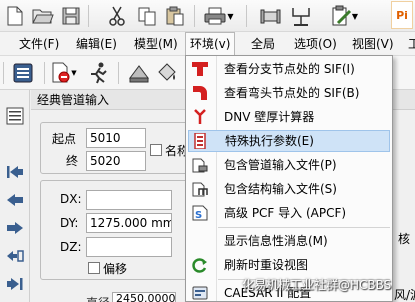 This screenshot has width=415, height=302. I want to click on list-view-button, so click(15, 116).